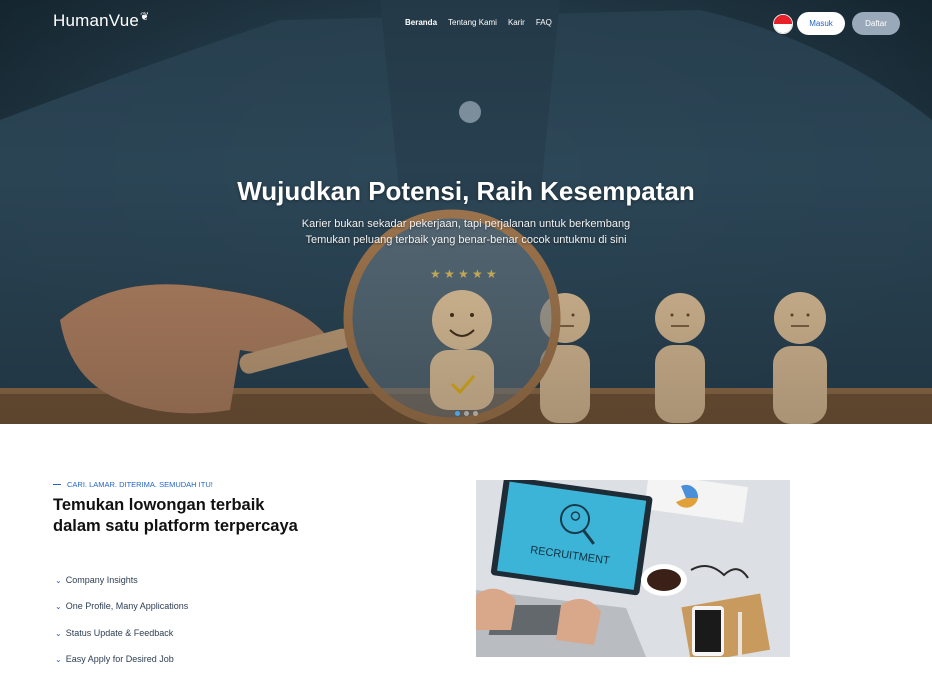 The width and height of the screenshot is (932, 692). I want to click on nav-item-beranda: Beranda, so click(421, 22).